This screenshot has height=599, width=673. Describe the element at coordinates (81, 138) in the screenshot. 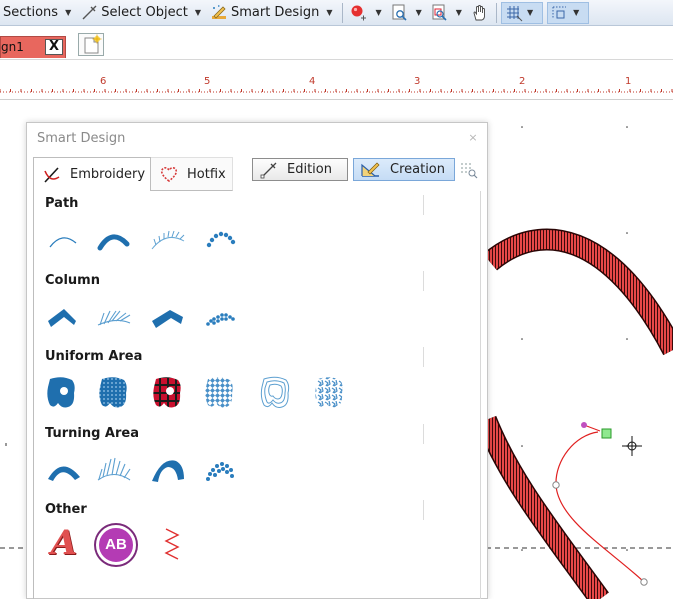

I see `panel-title: Smart Design` at that location.